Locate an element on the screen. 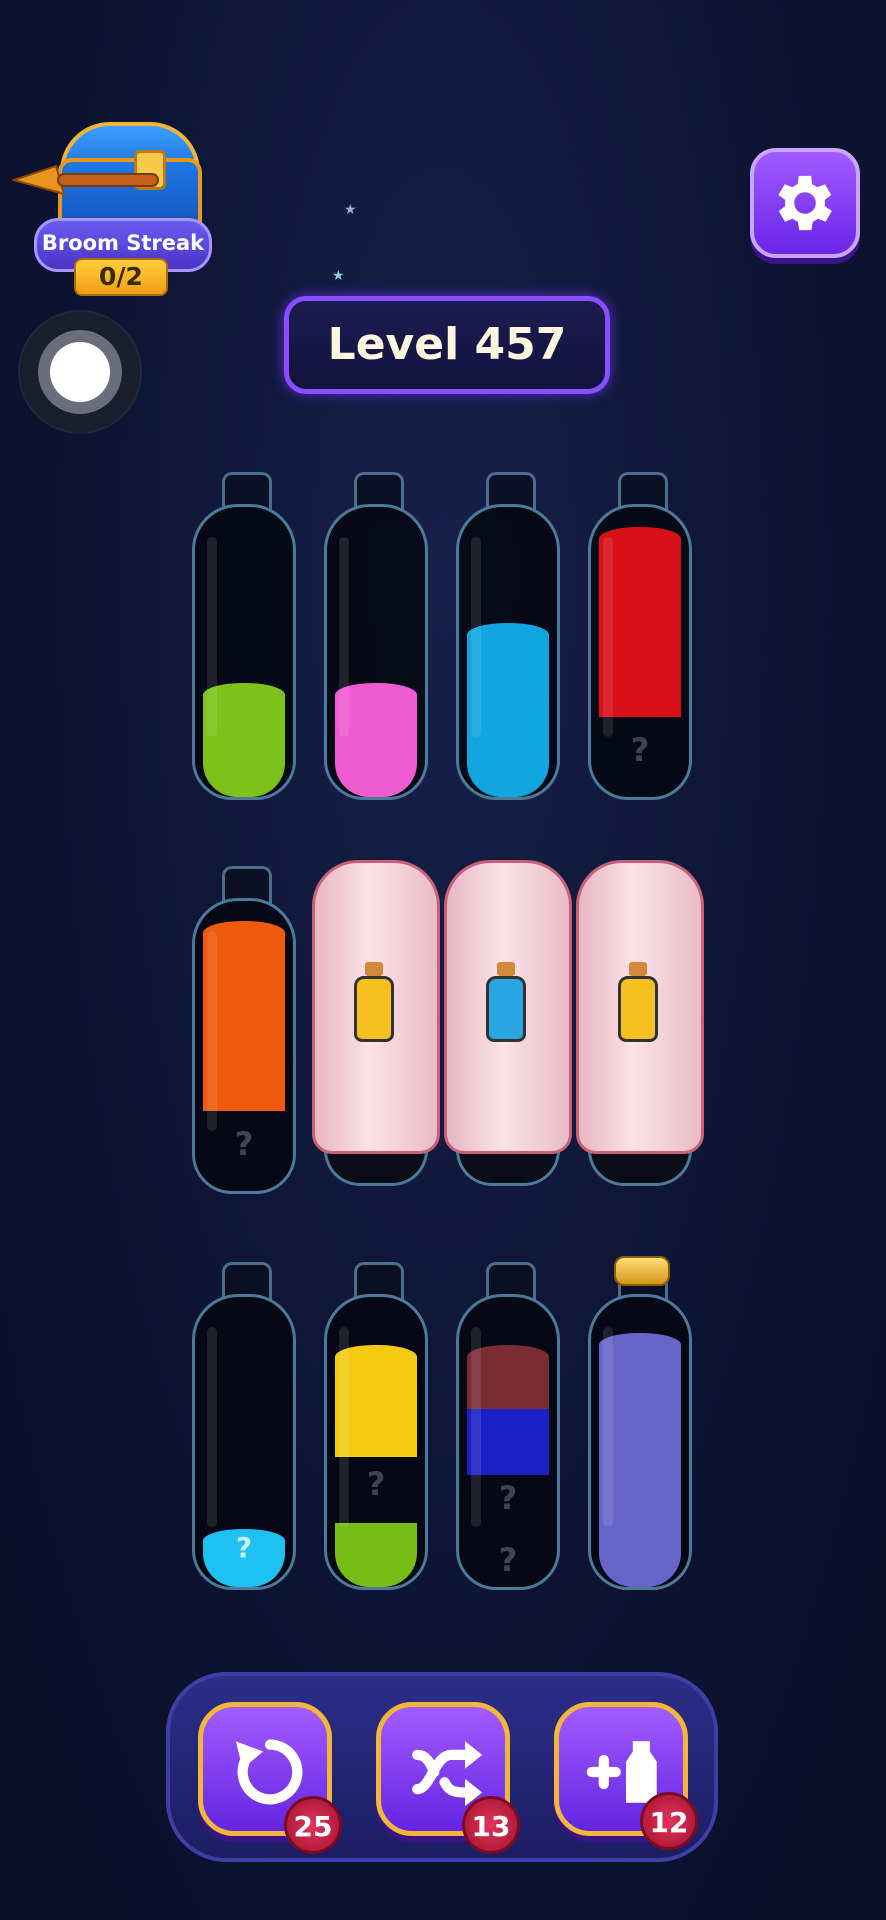 Image resolution: width=886 pixels, height=1920 pixels. bottle-pink is located at coordinates (376, 639).